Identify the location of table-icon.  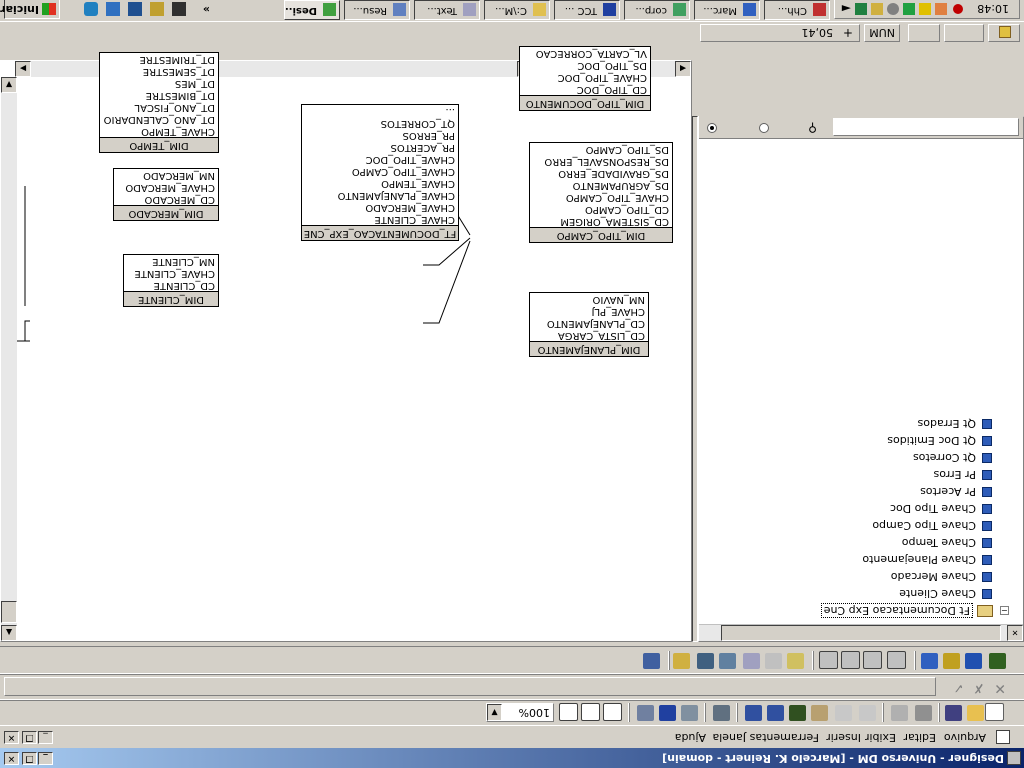
(828, 660).